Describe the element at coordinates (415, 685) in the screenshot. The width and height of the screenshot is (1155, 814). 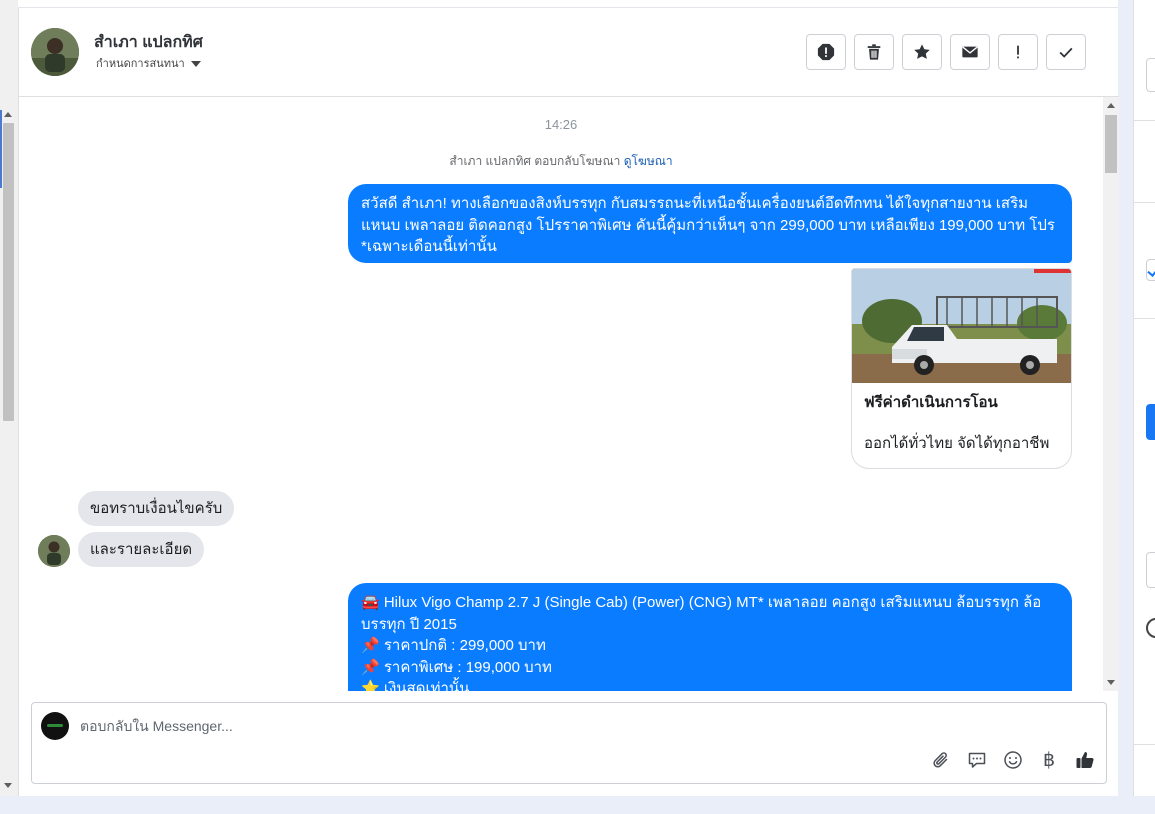
I see `message-line: ⭐ เงินสดเท่านั้น` at that location.